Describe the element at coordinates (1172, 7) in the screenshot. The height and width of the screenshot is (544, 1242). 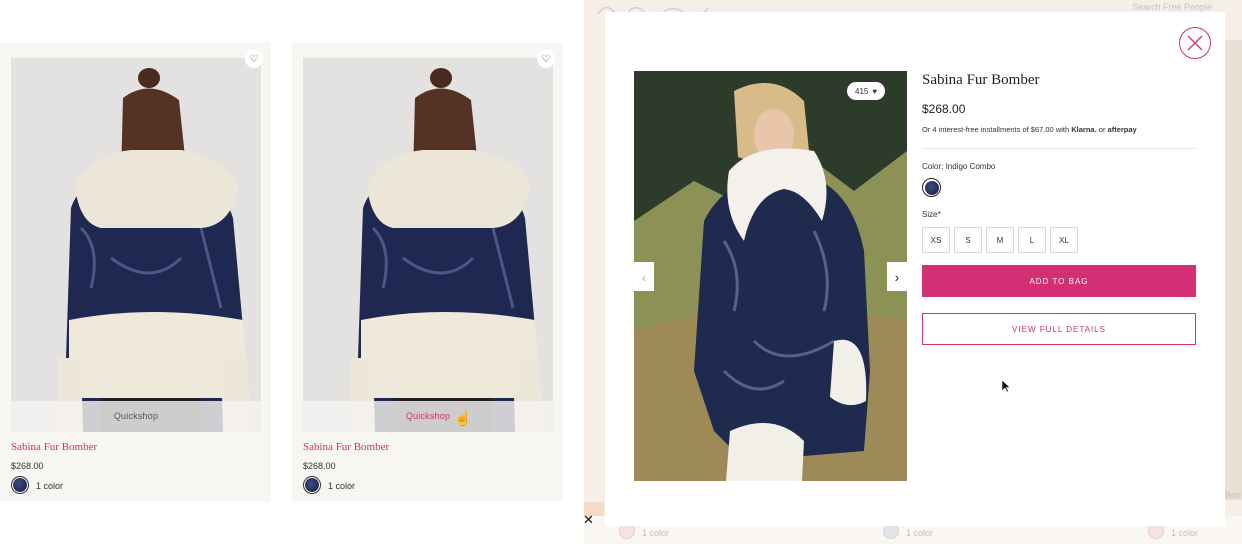
I see `search-input: Search Free People` at that location.